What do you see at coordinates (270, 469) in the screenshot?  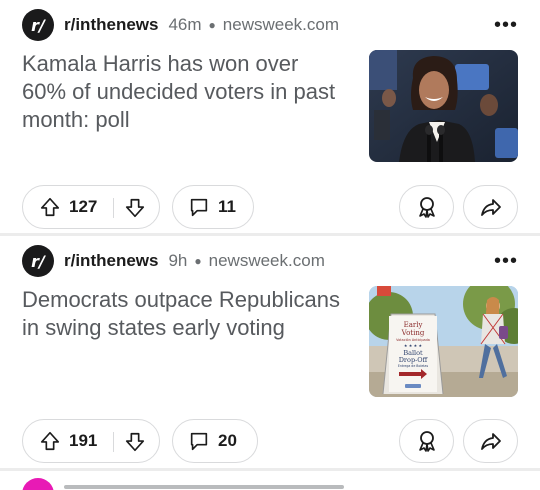 I see `post-divider` at bounding box center [270, 469].